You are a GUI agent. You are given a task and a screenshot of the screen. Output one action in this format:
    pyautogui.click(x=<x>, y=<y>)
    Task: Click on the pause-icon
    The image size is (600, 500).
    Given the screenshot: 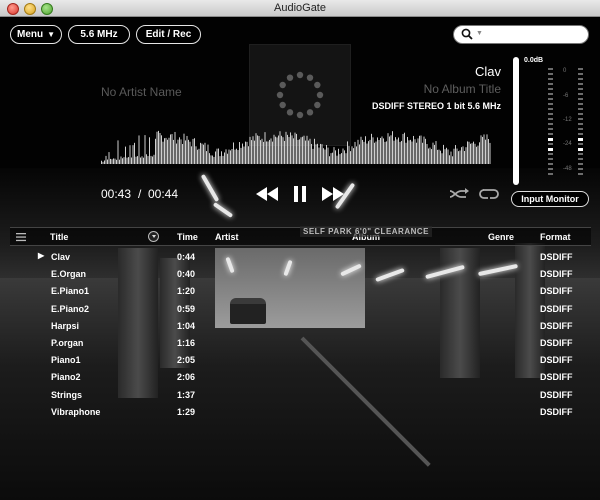 What is the action you would take?
    pyautogui.click(x=300, y=194)
    